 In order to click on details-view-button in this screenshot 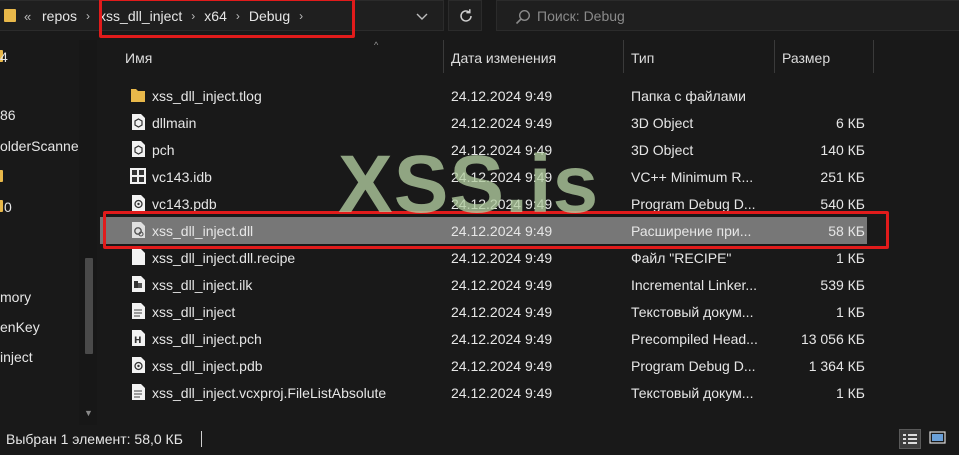, I will do `click(910, 439)`.